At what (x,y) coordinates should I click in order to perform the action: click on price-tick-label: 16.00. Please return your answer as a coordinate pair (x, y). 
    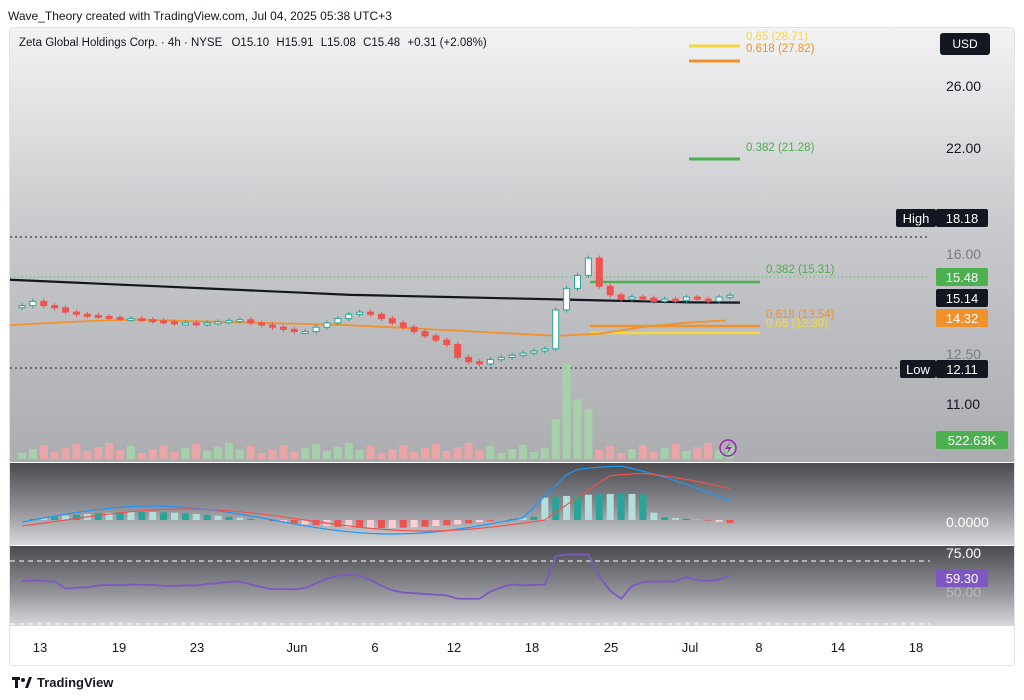
    Looking at the image, I should click on (964, 254).